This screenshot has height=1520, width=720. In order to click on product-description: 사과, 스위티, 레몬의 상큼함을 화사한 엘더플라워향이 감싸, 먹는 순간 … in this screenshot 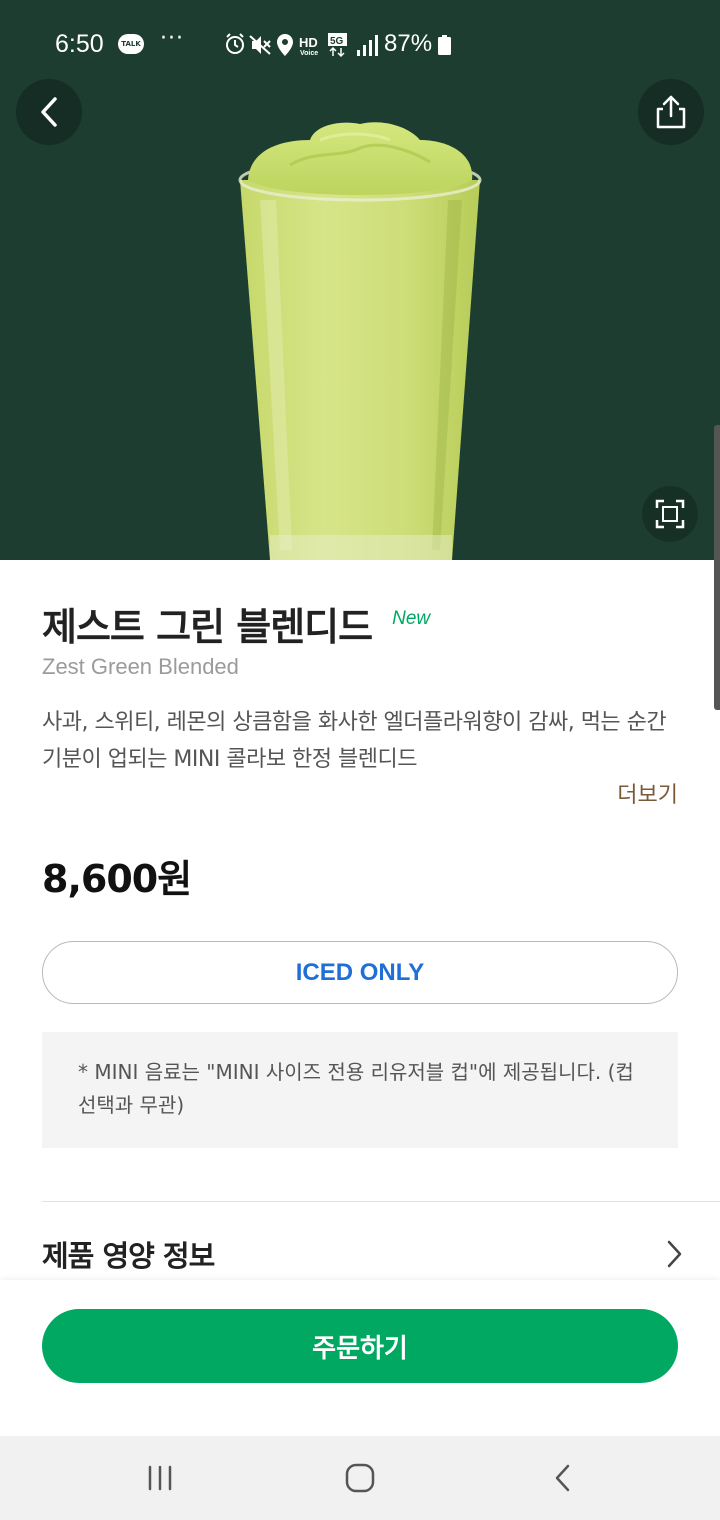, I will do `click(354, 741)`.